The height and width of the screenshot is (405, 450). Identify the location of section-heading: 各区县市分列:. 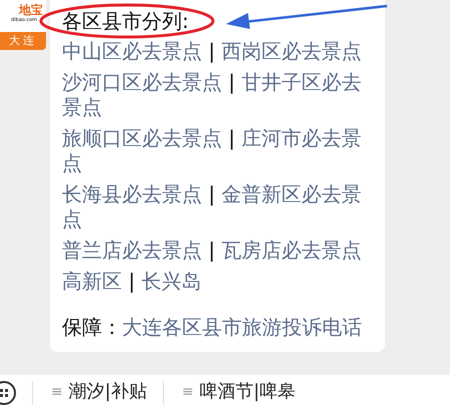
(125, 21).